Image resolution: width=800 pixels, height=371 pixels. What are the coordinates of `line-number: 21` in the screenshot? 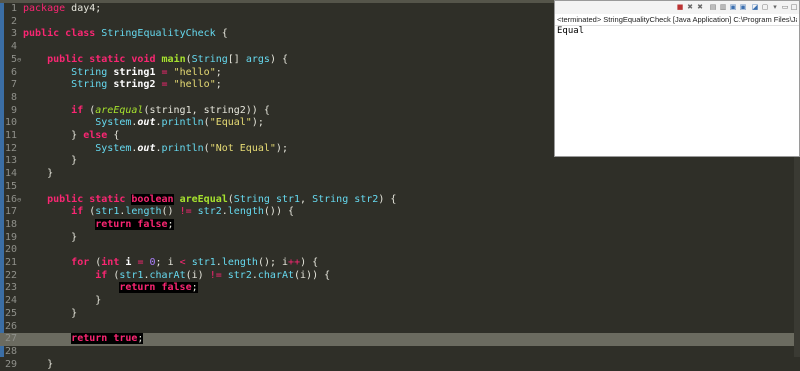 It's located at (10, 262).